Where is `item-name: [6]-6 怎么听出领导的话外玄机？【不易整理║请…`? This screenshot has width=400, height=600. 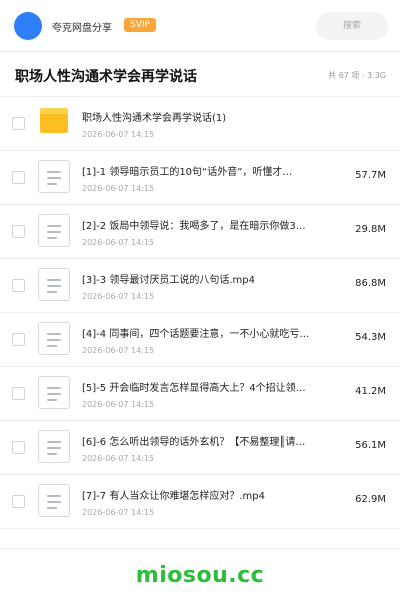
item-name: [6]-6 怎么听出领导的话外玄机？【不易整理║请… is located at coordinates (194, 442).